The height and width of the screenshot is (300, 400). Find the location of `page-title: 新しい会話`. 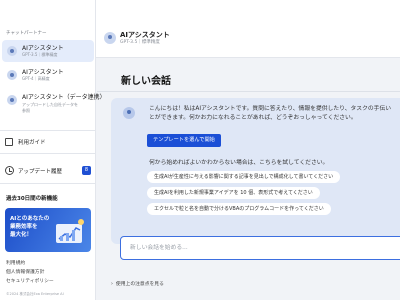

page-title: 新しい会話 is located at coordinates (146, 81).